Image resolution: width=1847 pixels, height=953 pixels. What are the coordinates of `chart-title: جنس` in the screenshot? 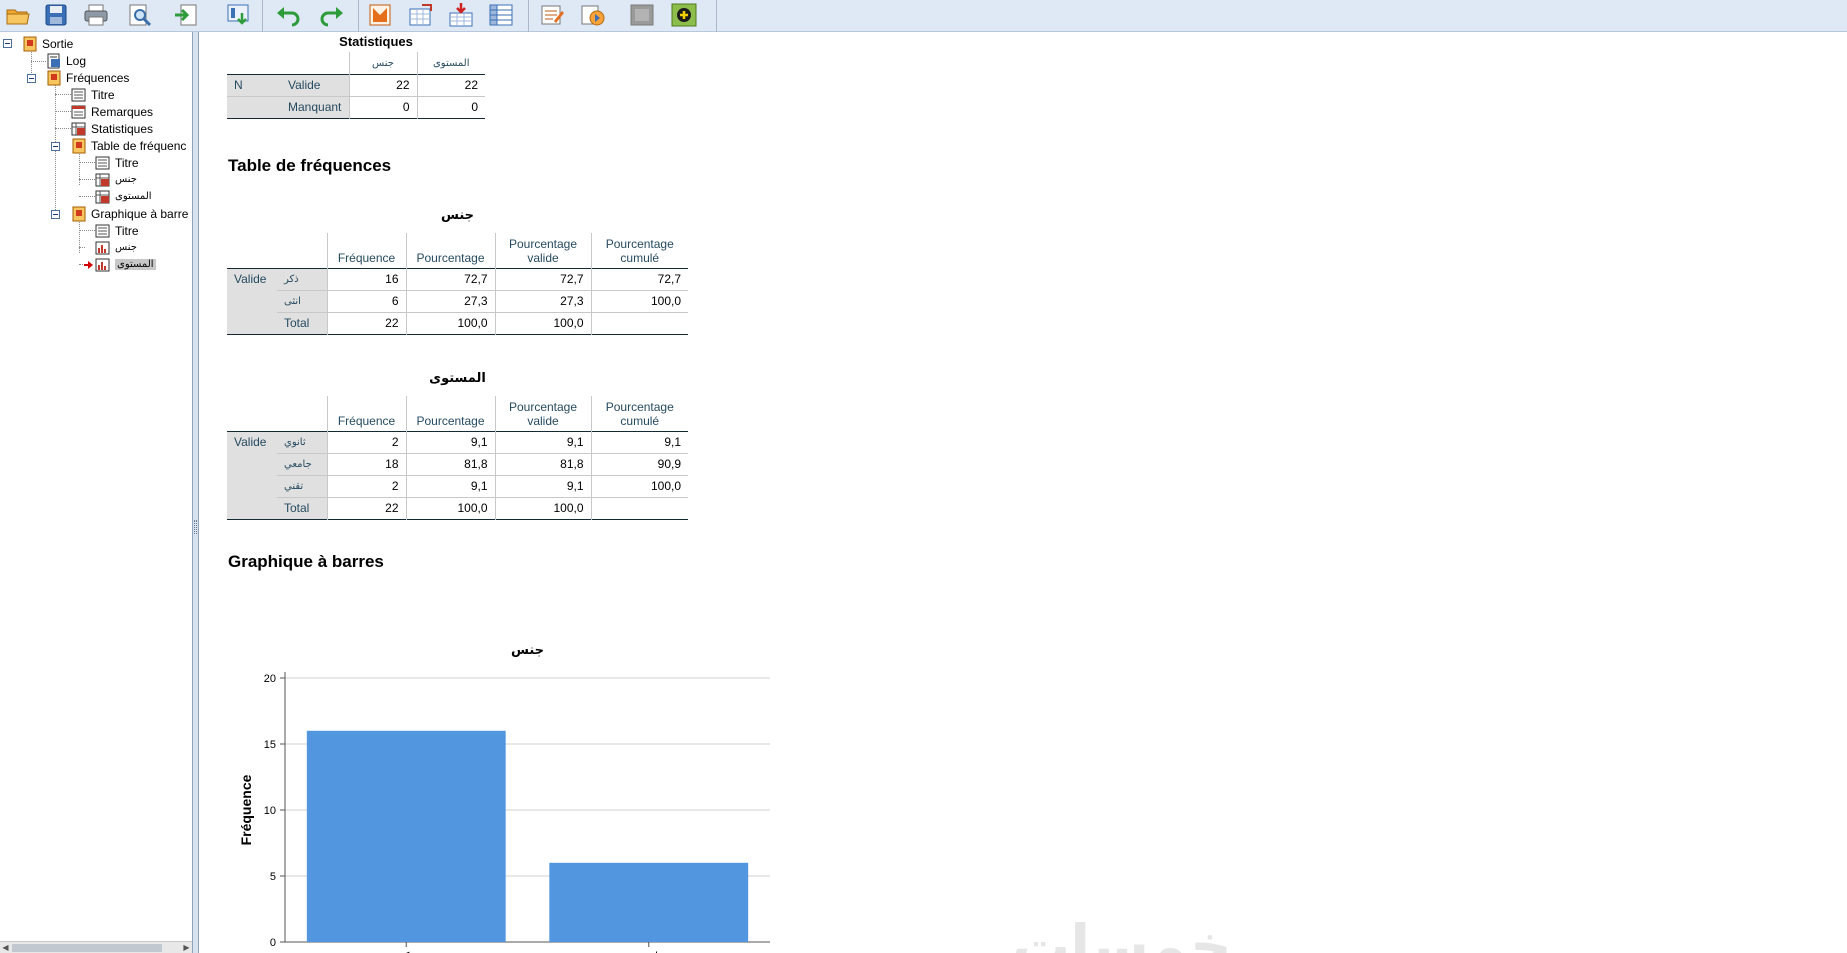 It's located at (527, 650).